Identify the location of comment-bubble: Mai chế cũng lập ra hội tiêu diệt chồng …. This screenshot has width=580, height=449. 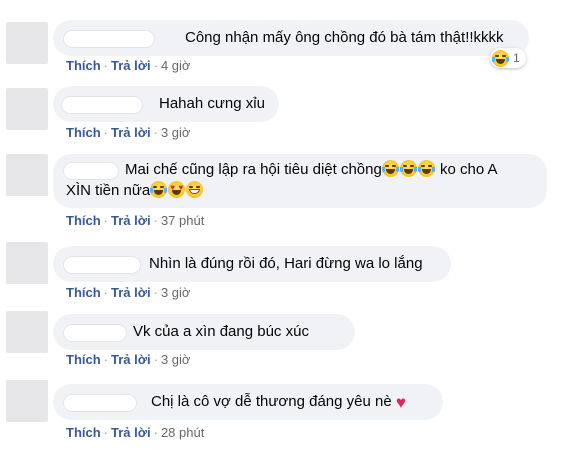
(300, 181).